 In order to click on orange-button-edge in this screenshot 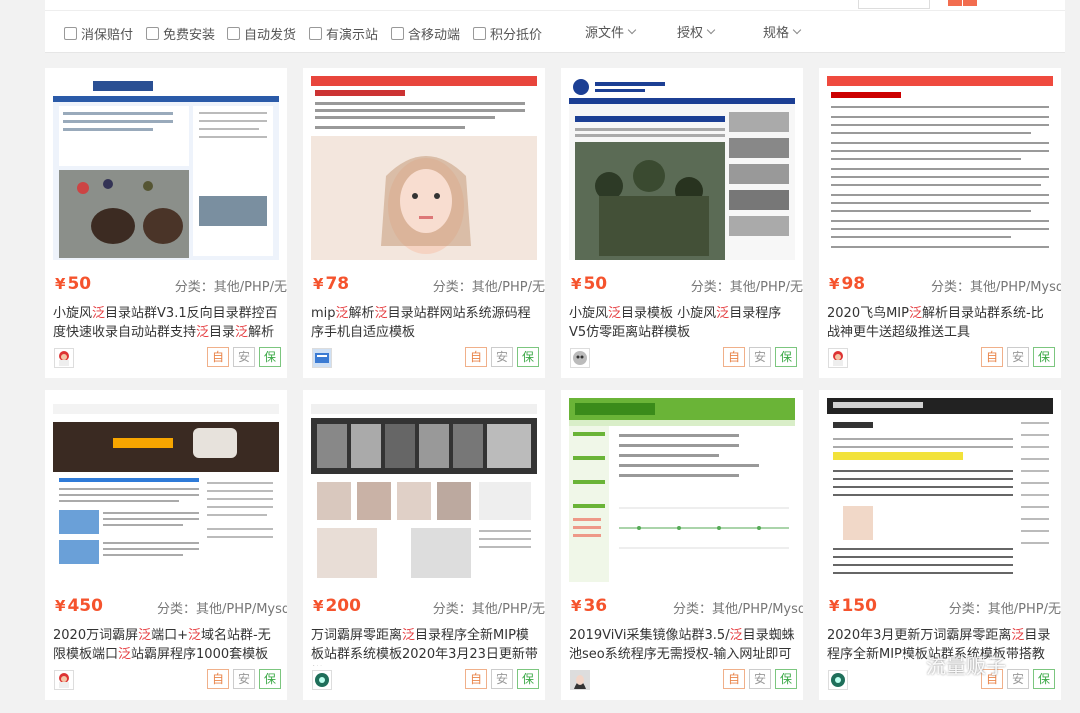, I will do `click(955, 3)`.